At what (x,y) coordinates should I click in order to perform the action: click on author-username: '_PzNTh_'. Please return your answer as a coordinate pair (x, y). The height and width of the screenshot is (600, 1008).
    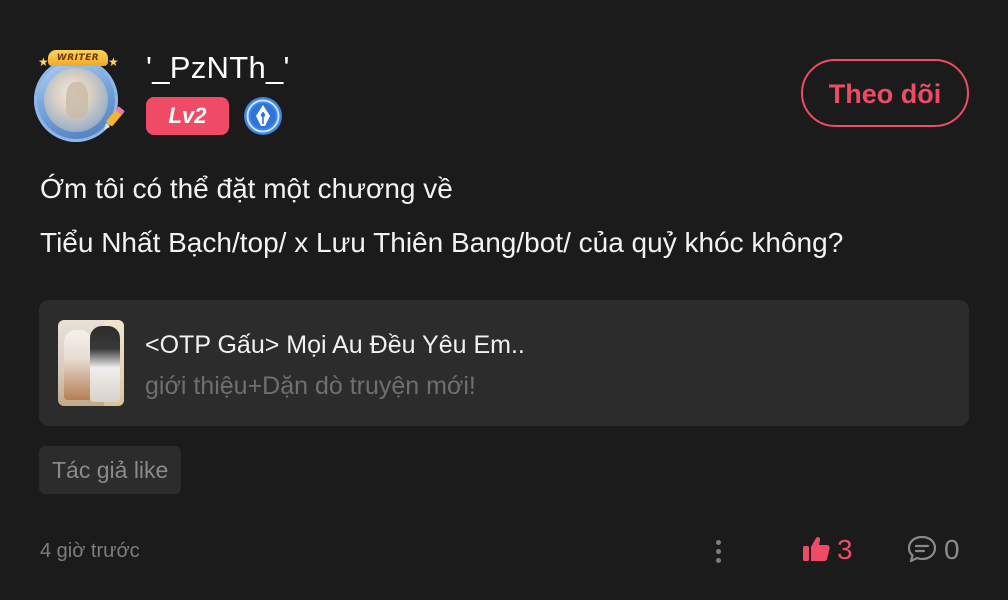
    Looking at the image, I should click on (218, 68).